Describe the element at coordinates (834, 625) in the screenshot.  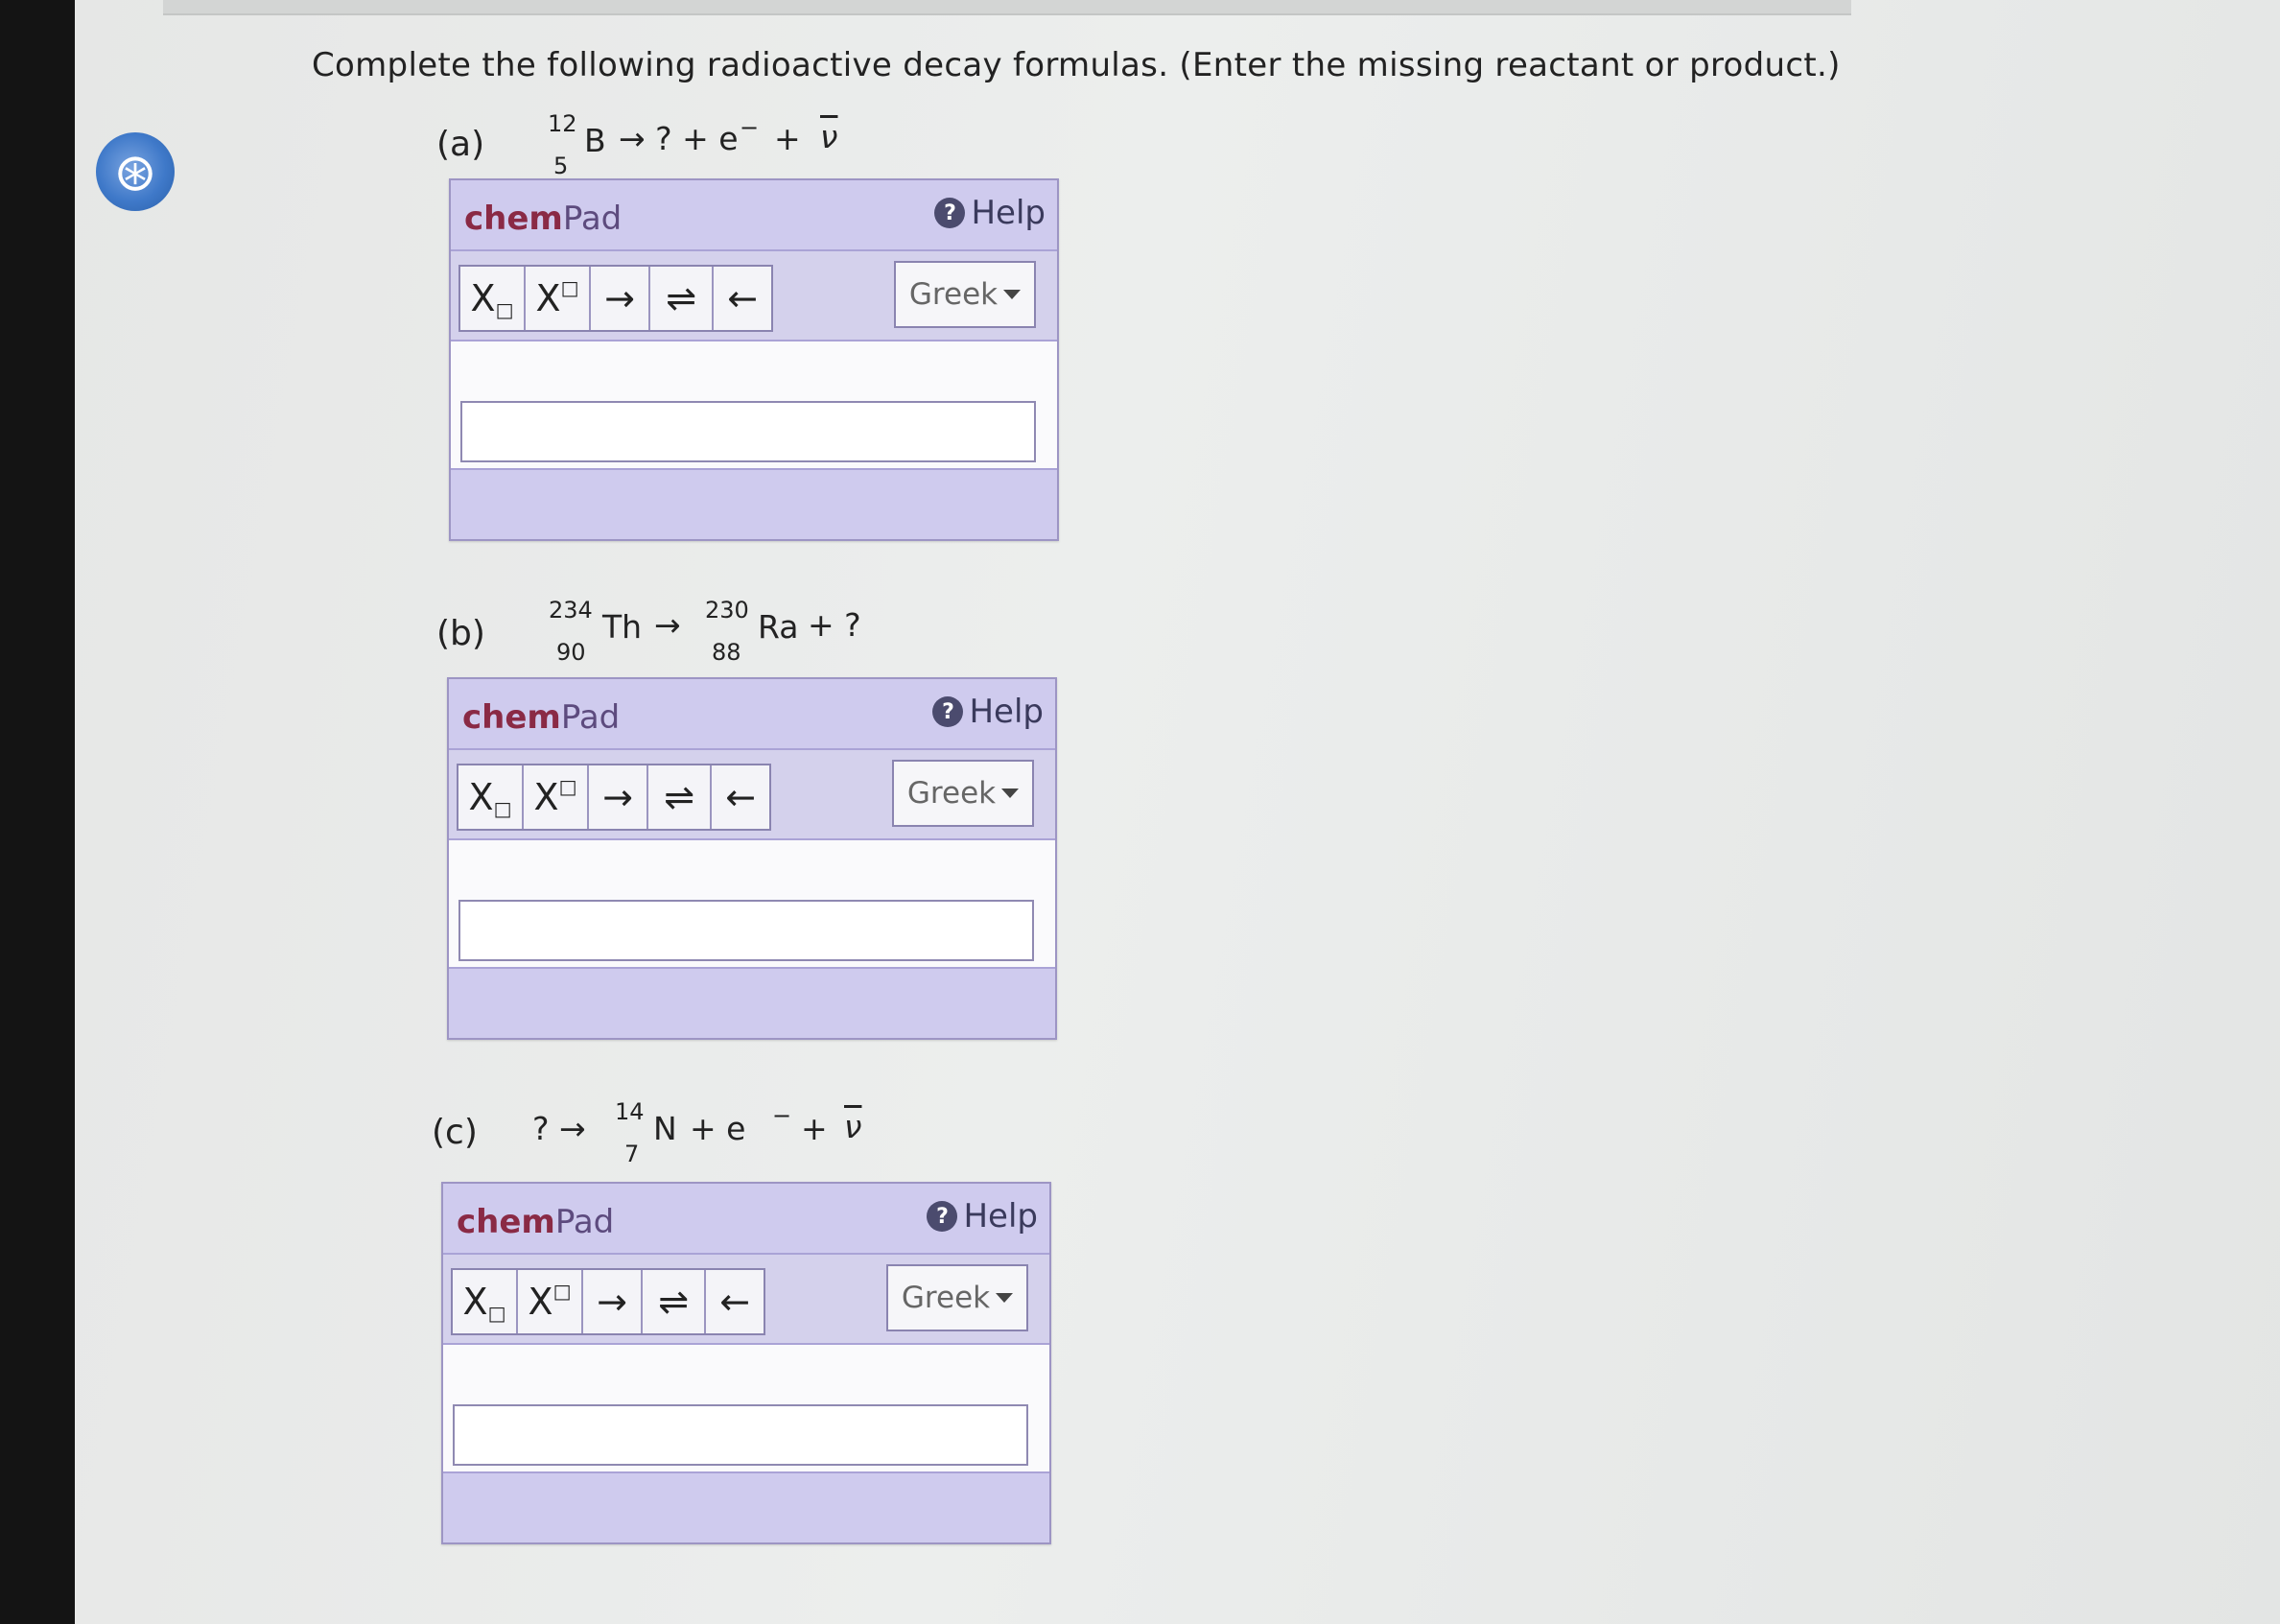
I see `equation-rest: + ?` at that location.